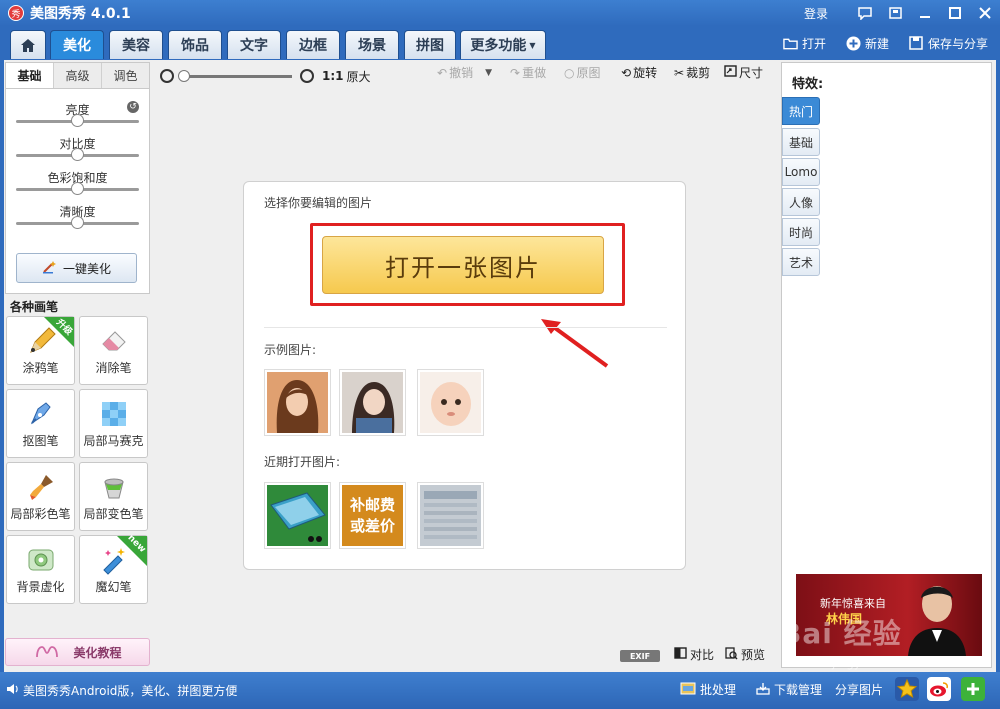 Image resolution: width=1000 pixels, height=709 pixels. Describe the element at coordinates (77, 222) in the screenshot. I see `sharpness-thumb` at that location.